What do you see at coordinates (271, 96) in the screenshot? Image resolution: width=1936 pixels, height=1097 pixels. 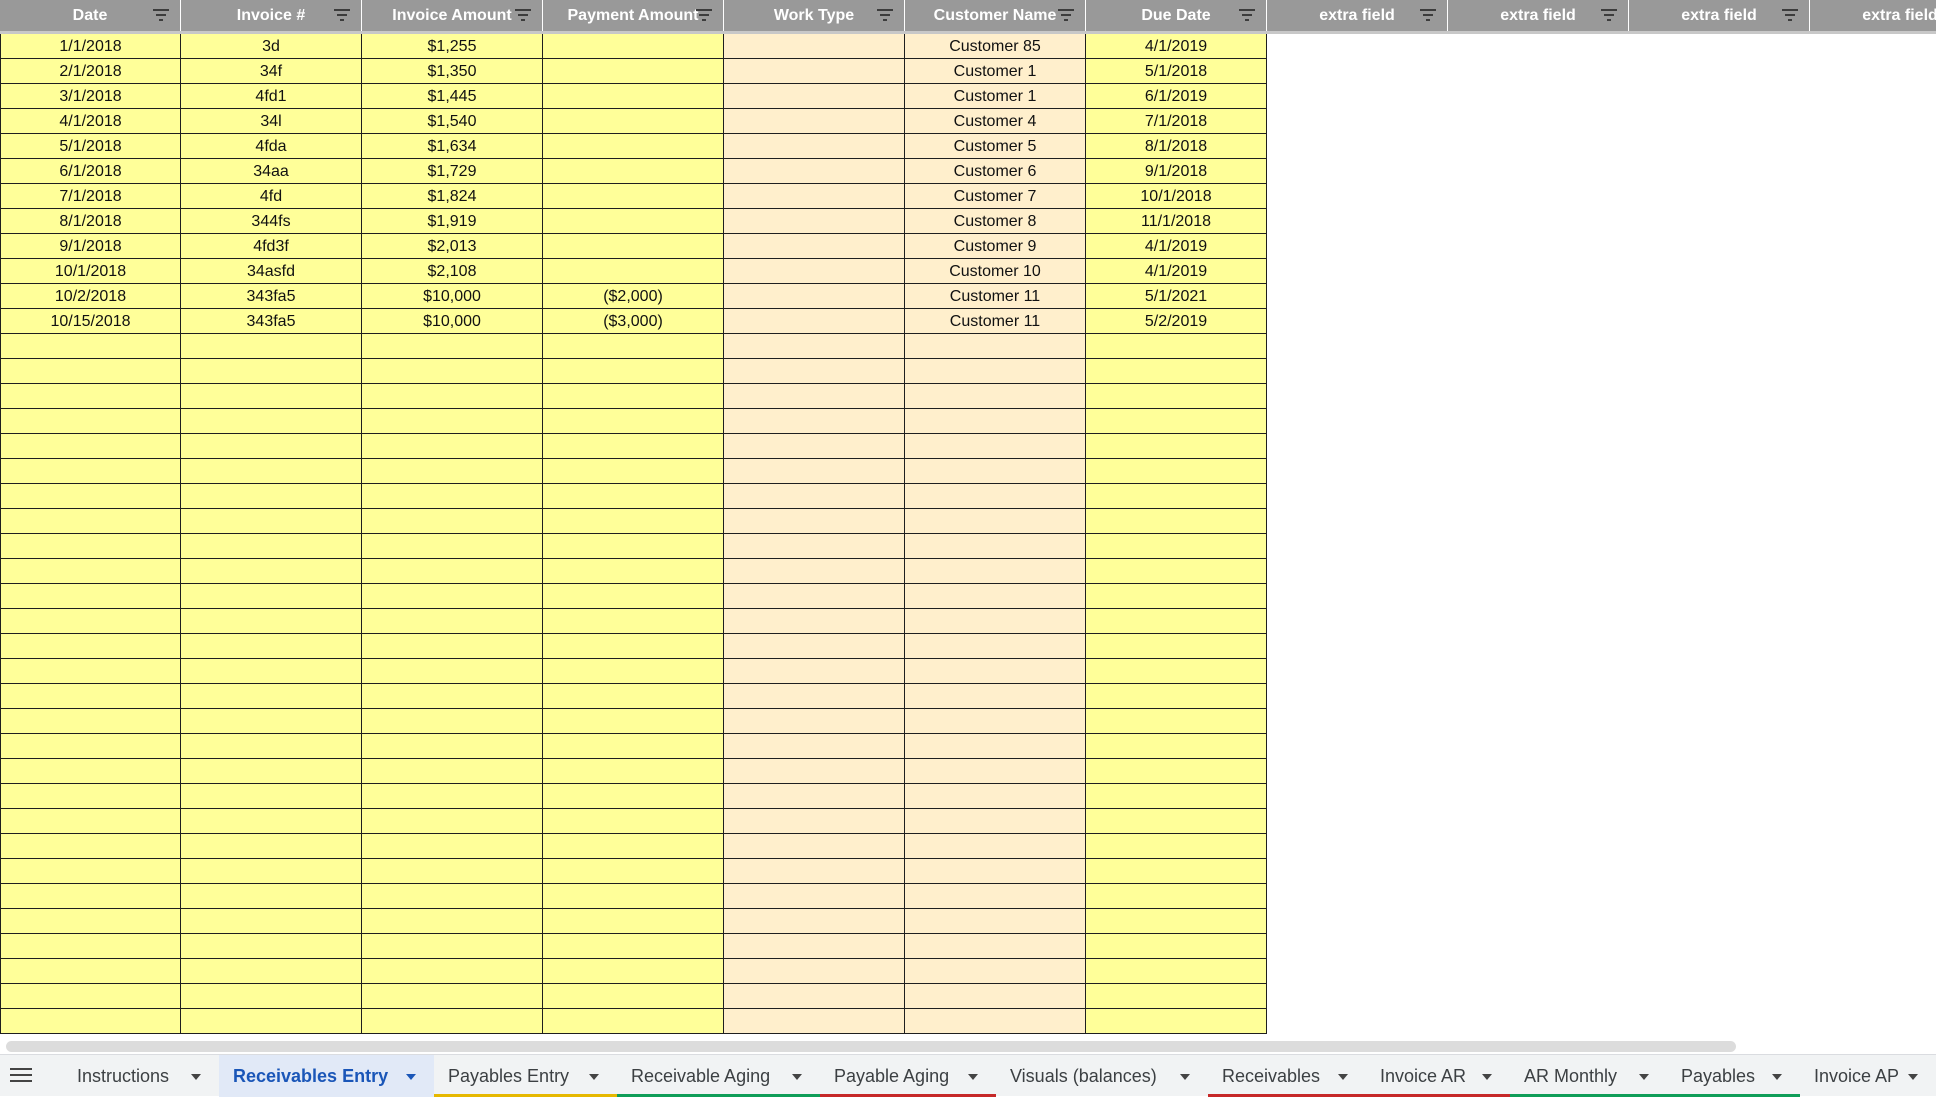 I see `table-cell: 4fd1` at bounding box center [271, 96].